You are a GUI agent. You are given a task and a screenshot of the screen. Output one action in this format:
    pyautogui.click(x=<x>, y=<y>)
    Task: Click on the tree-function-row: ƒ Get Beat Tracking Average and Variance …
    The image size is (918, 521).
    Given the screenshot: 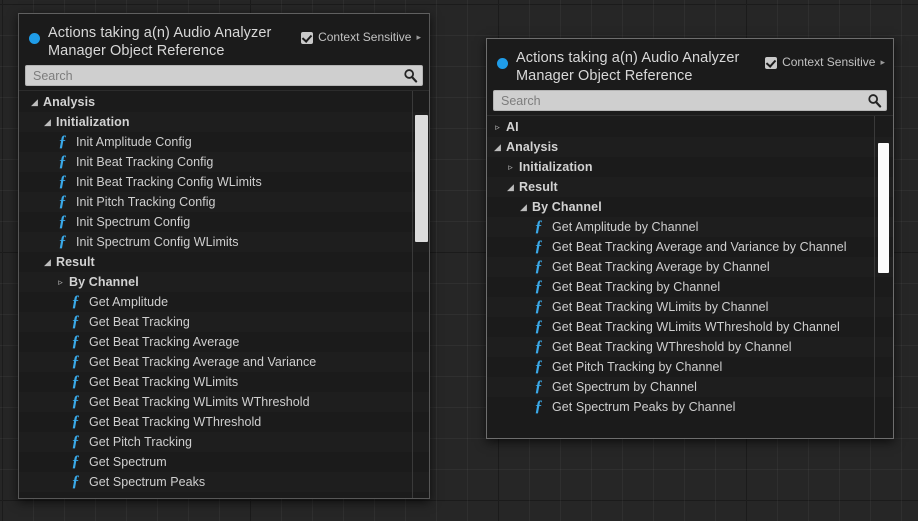 What is the action you would take?
    pyautogui.click(x=690, y=247)
    